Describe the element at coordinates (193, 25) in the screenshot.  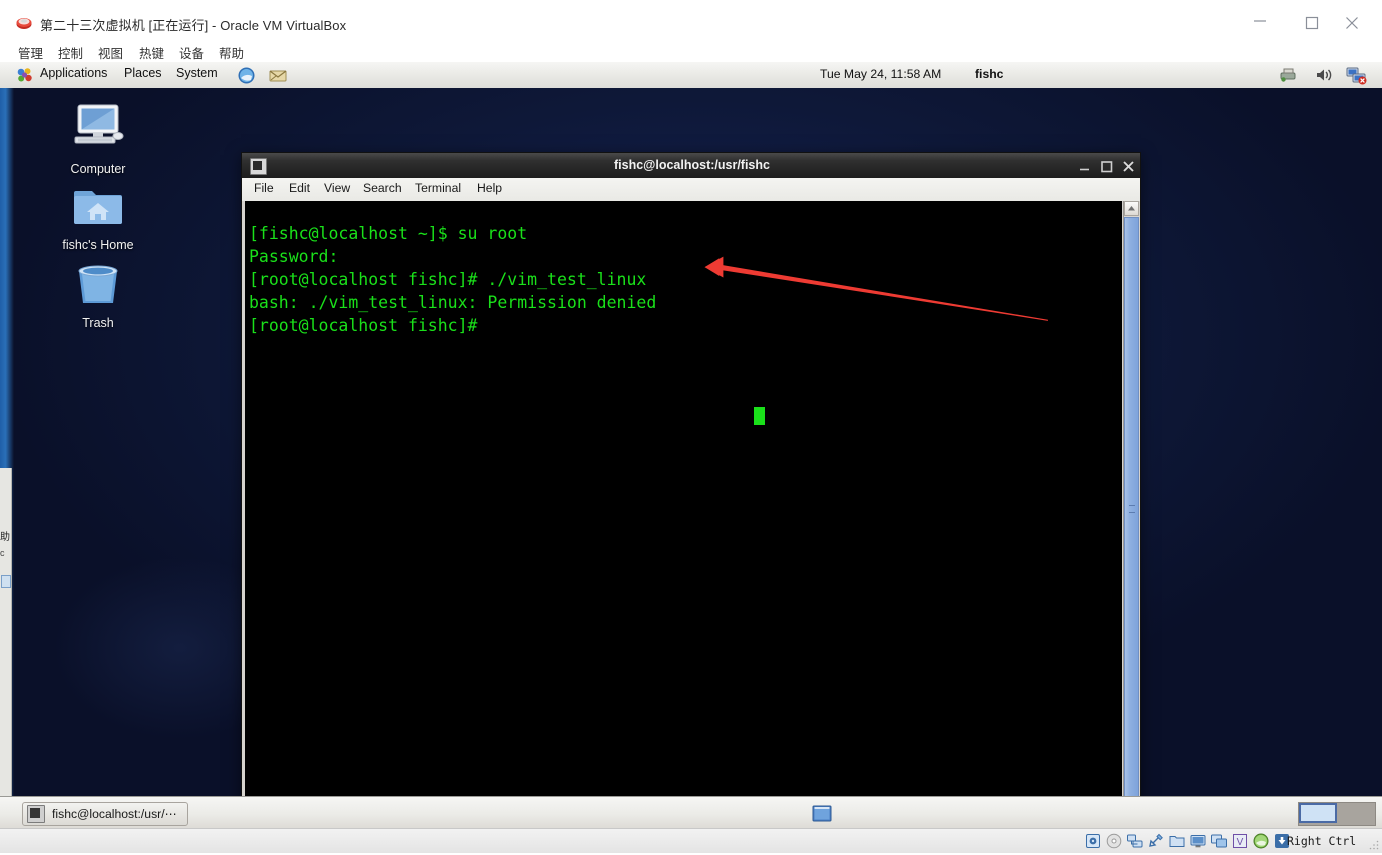
I see `host-window-title: 第二十三次虚拟机 [正在运行] - Oracle VM VirtualBox` at that location.